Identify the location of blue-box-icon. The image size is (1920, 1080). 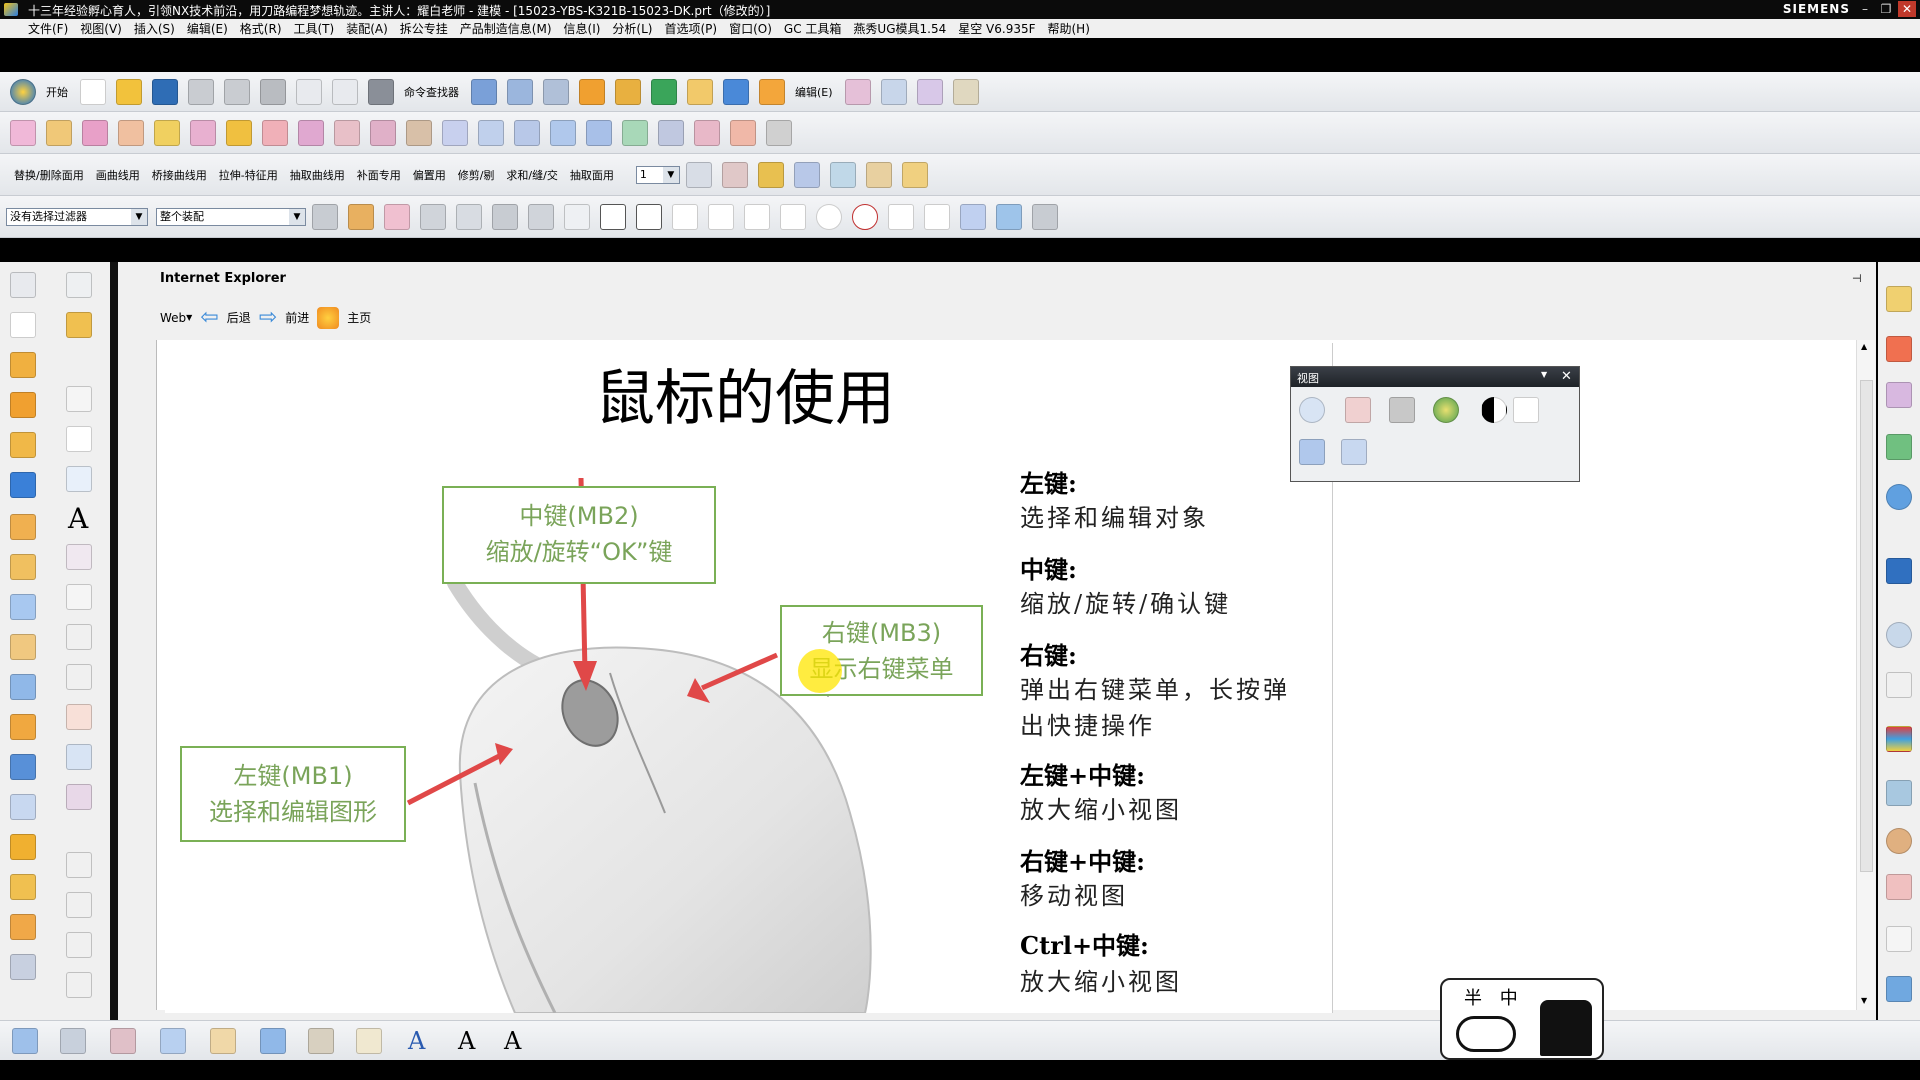
(736, 91).